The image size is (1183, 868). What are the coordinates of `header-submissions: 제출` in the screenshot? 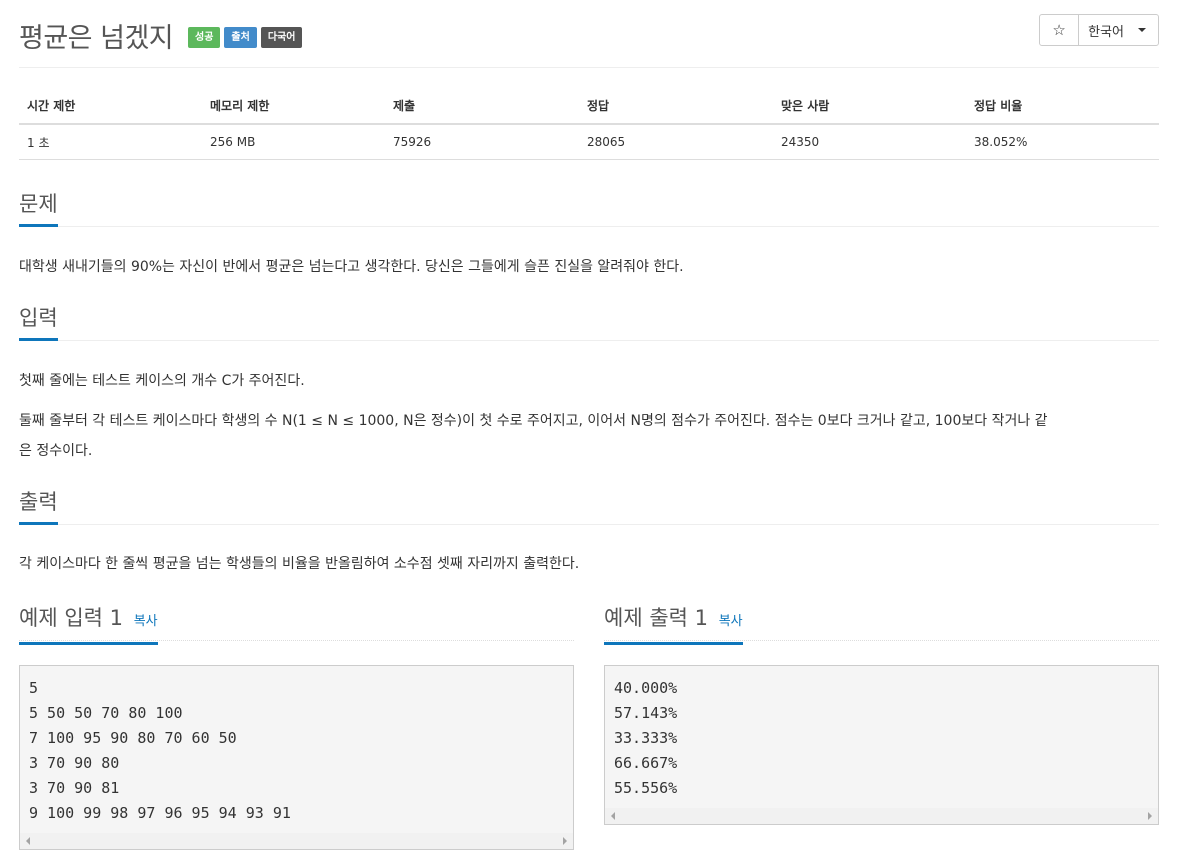 It's located at (482, 106).